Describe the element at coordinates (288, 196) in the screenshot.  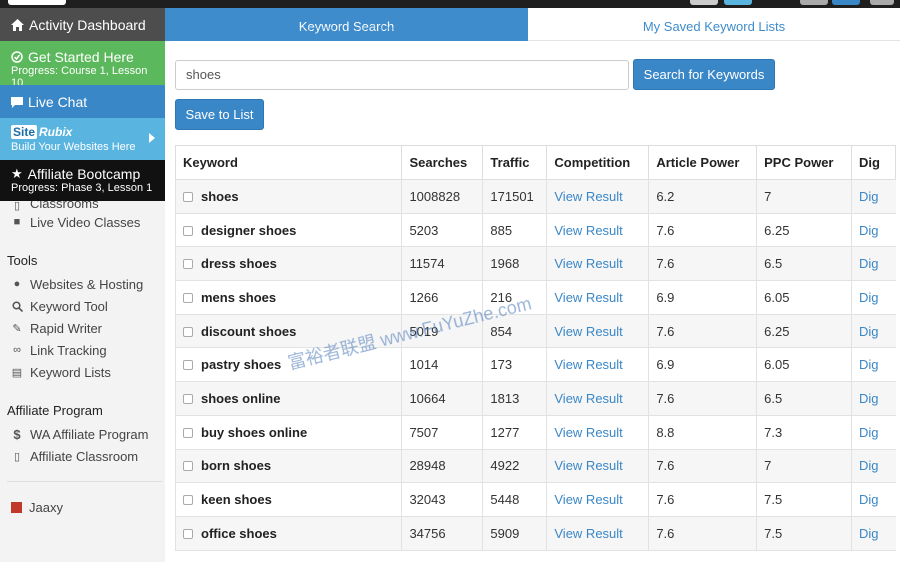
I see `keyword-cell: shoes` at that location.